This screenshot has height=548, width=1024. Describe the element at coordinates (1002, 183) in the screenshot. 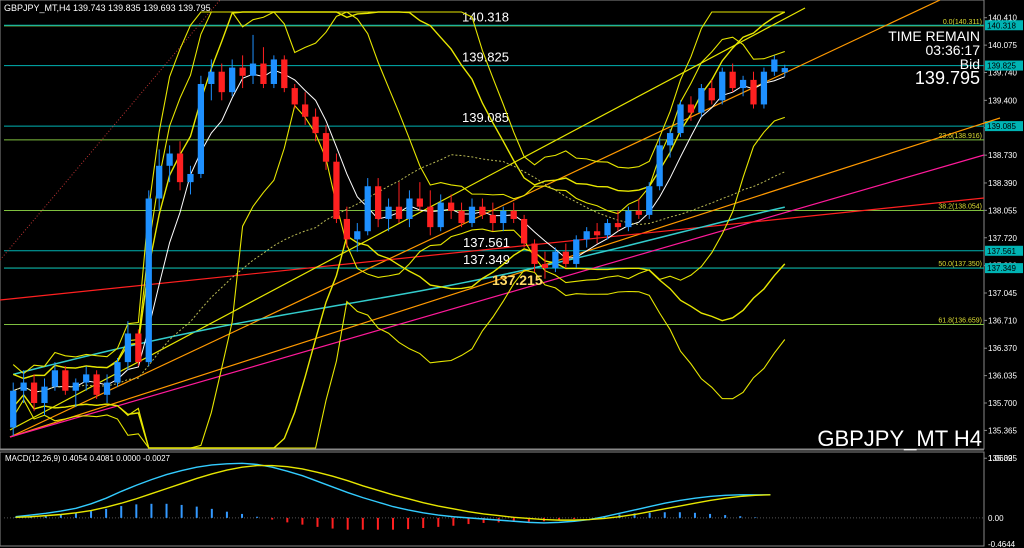

I see `y-tick-label: 138.390` at that location.